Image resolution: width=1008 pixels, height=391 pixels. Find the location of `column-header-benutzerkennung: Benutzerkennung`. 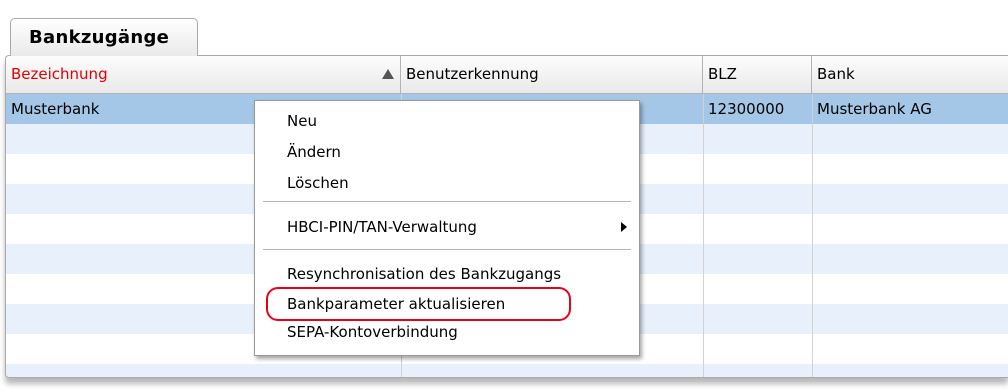

column-header-benutzerkennung: Benutzerkennung is located at coordinates (552, 74).